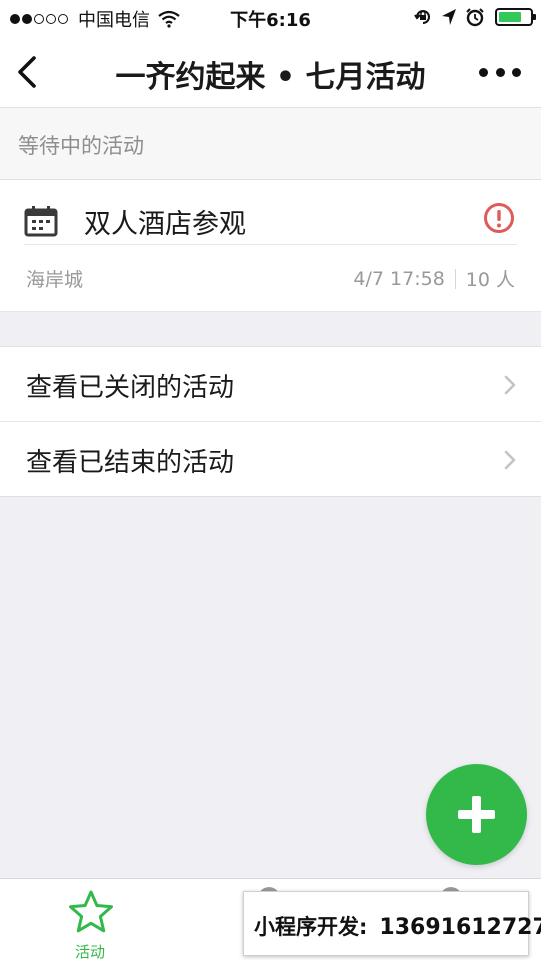 Image resolution: width=541 pixels, height=960 pixels. I want to click on more-dots-icon, so click(500, 72).